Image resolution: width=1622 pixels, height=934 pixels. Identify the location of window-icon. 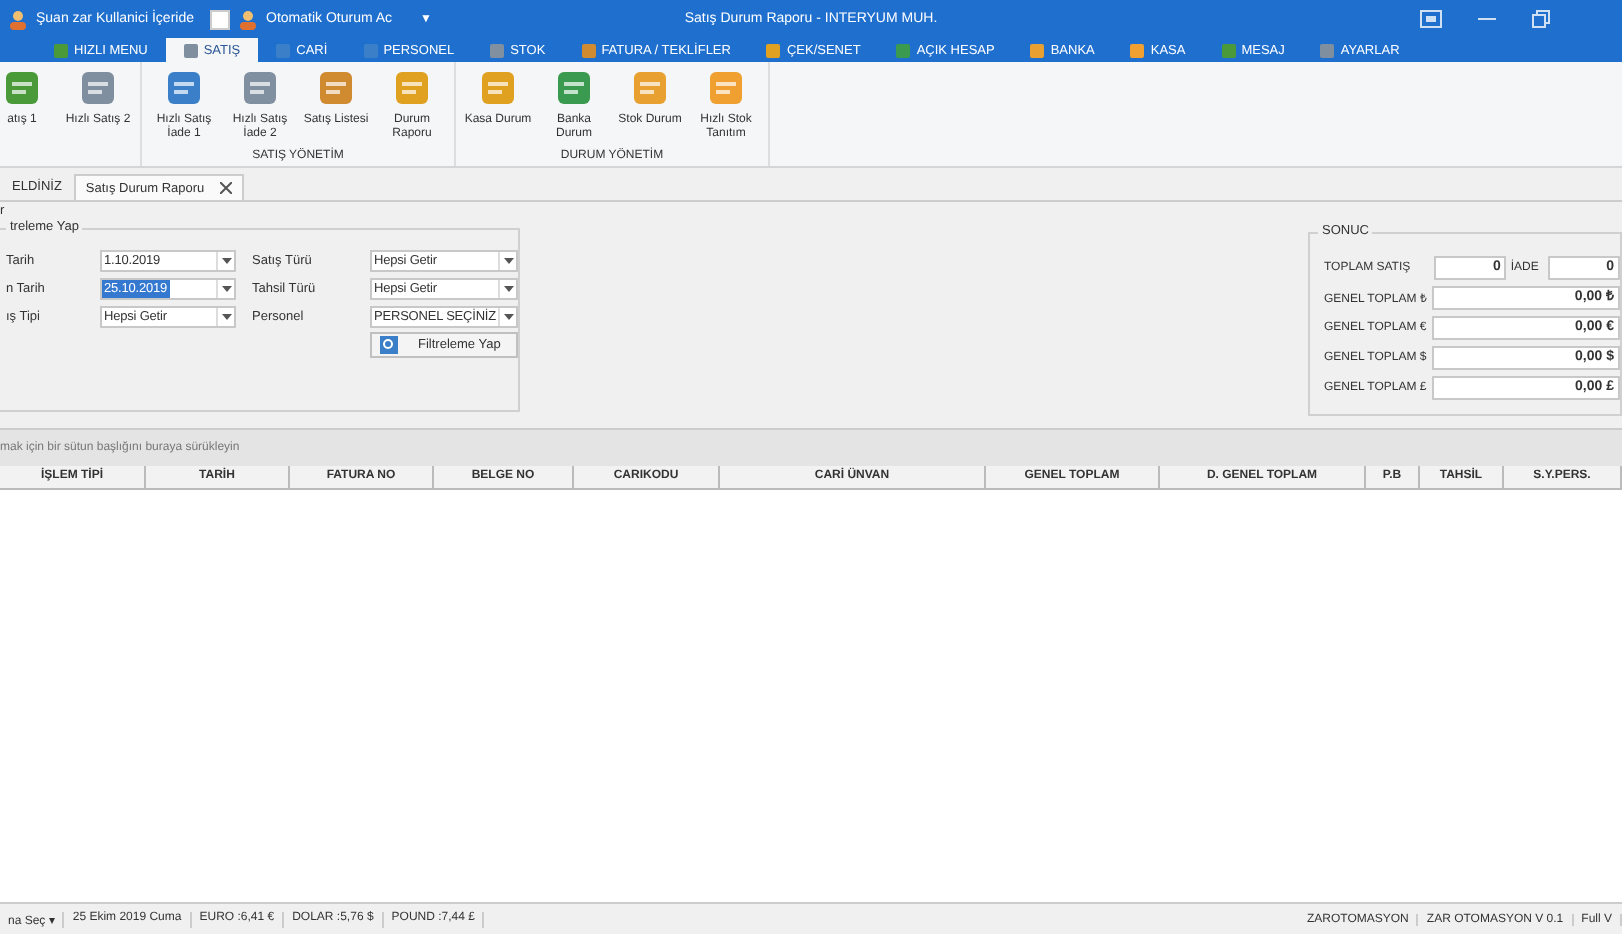
(1431, 19).